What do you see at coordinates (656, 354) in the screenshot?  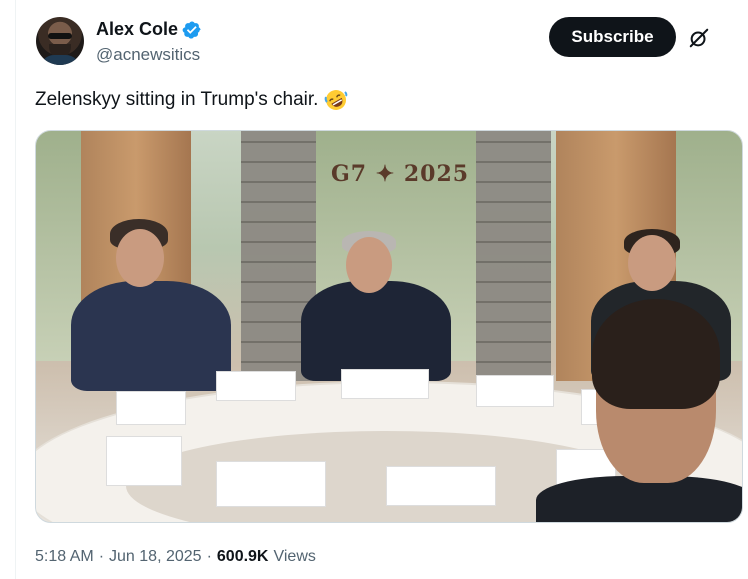 I see `person-foreground-hair` at bounding box center [656, 354].